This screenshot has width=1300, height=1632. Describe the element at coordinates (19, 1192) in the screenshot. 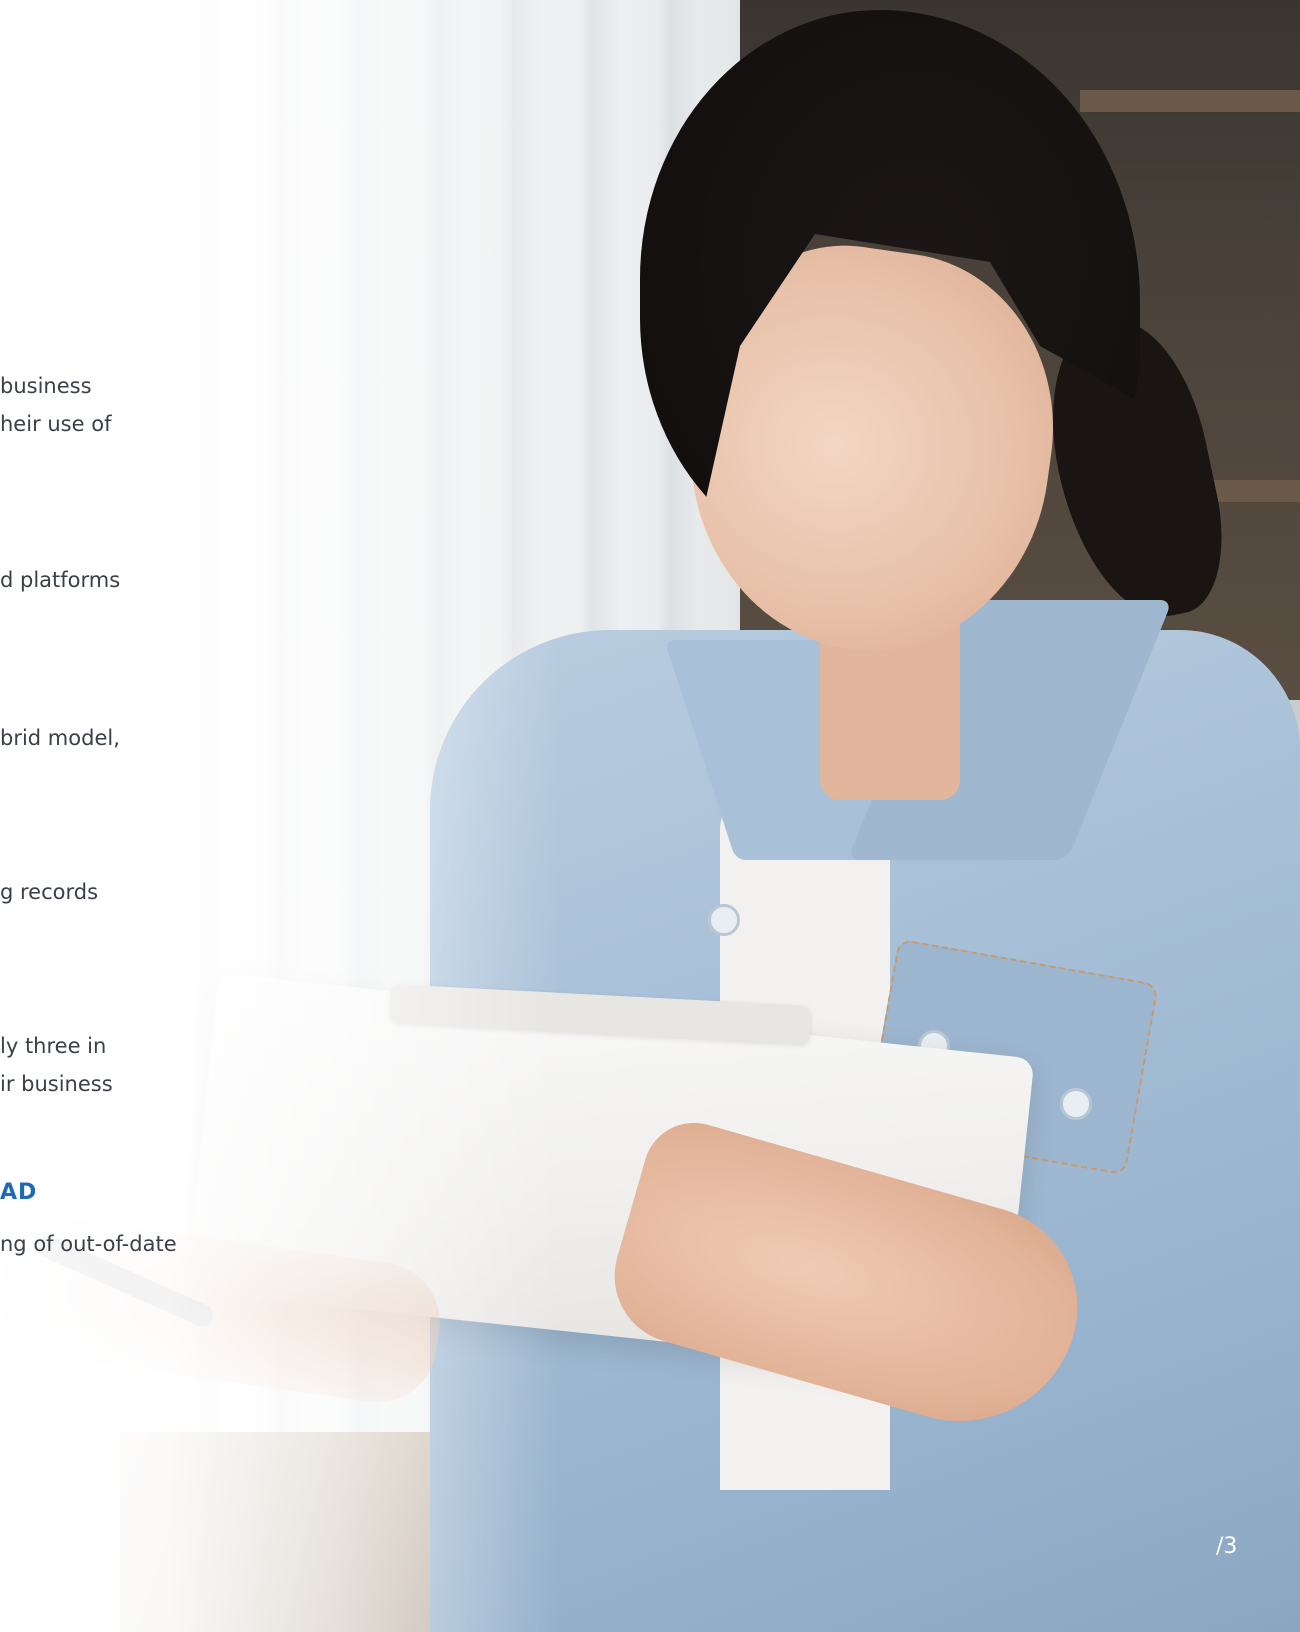

I see `section-heading: AD` at that location.